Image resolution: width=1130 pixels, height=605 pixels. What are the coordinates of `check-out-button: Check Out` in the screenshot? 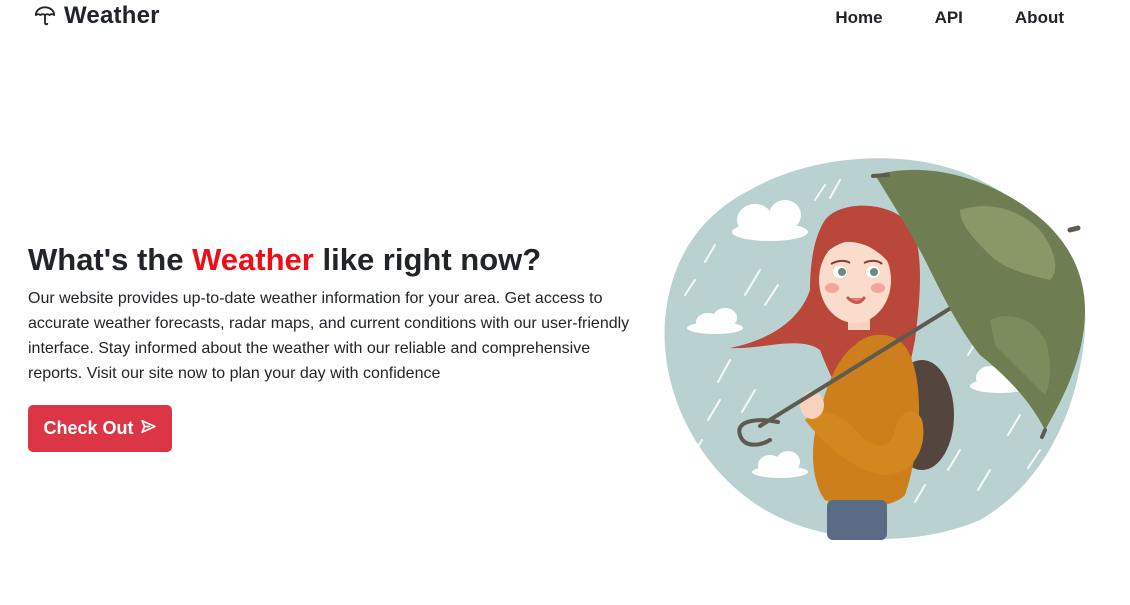 It's located at (100, 428).